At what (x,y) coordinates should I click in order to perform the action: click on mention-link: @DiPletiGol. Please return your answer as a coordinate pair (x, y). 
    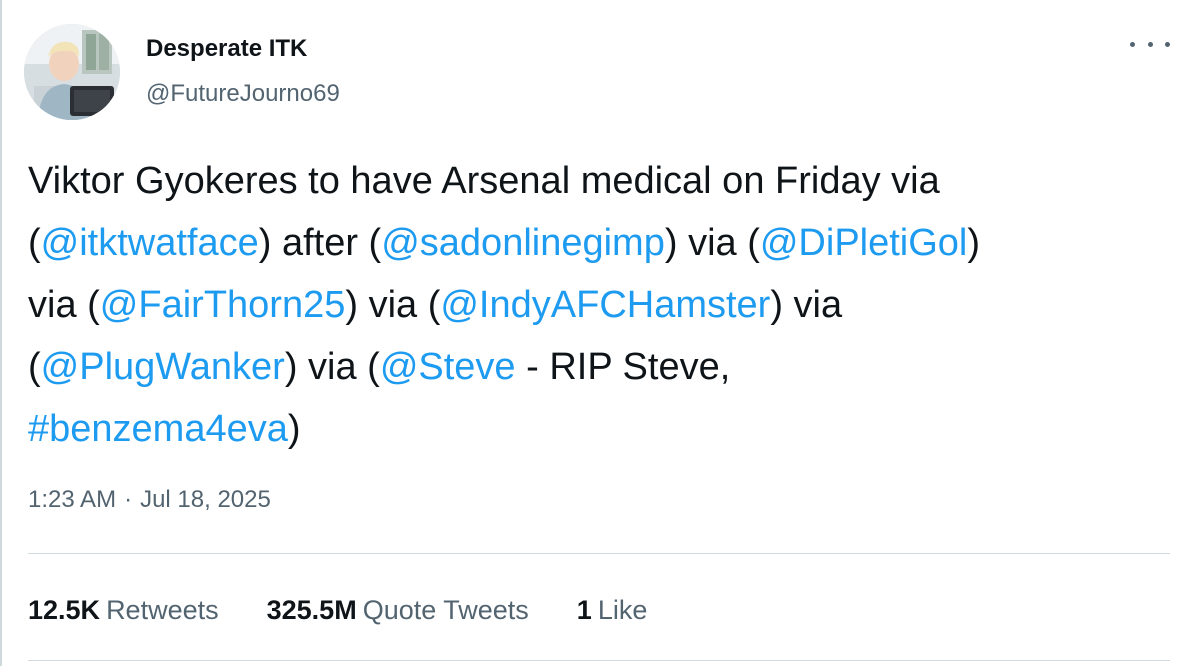
    Looking at the image, I should click on (864, 243).